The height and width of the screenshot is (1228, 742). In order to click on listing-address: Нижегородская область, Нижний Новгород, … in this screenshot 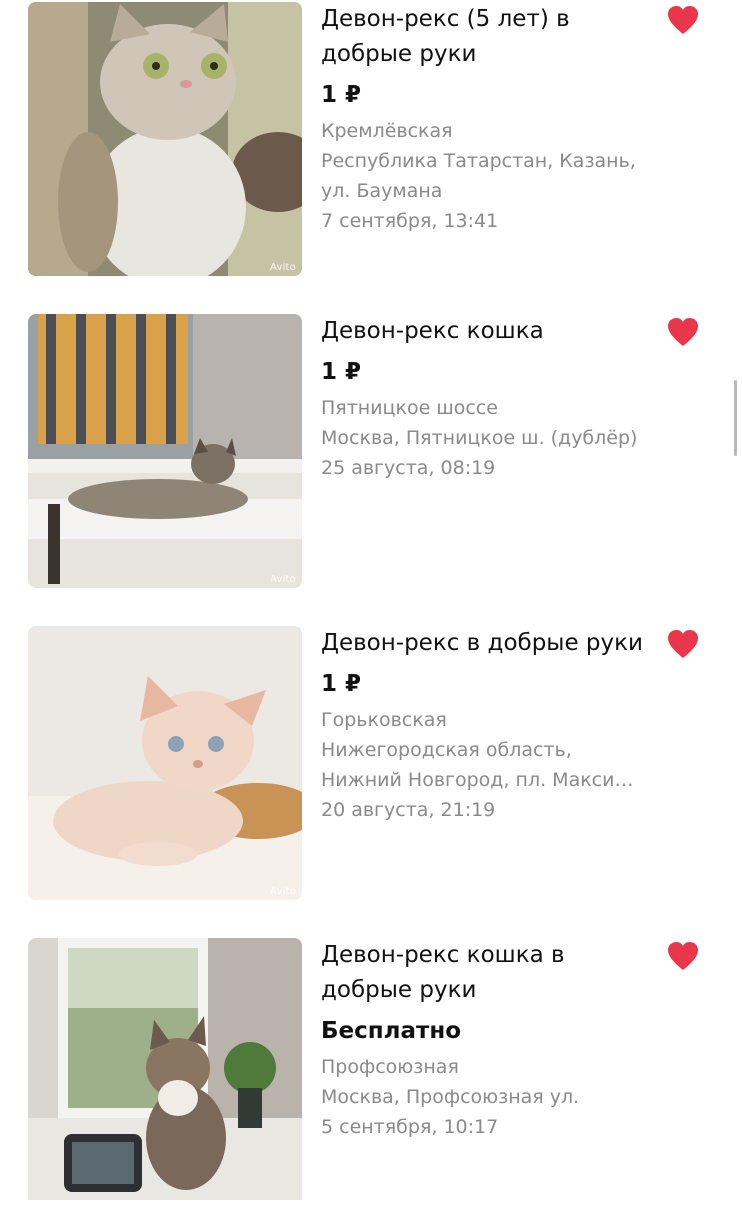, I will do `click(477, 765)`.